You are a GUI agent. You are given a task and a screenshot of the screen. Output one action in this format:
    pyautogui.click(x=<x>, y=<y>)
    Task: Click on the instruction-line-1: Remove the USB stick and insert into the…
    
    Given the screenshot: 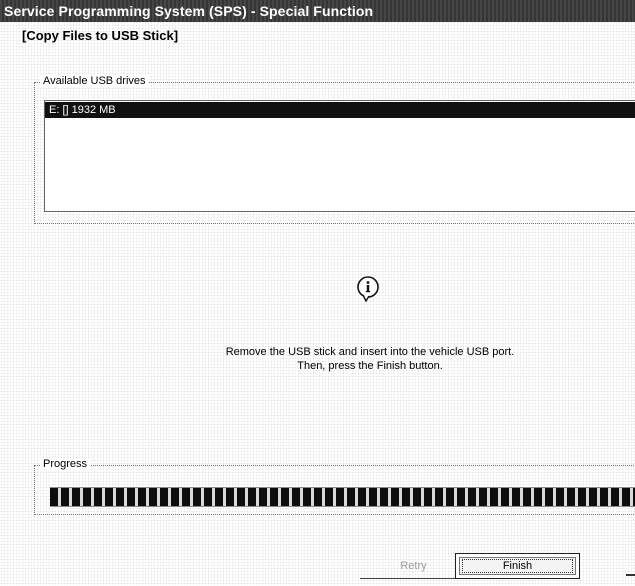 What is the action you would take?
    pyautogui.click(x=370, y=352)
    